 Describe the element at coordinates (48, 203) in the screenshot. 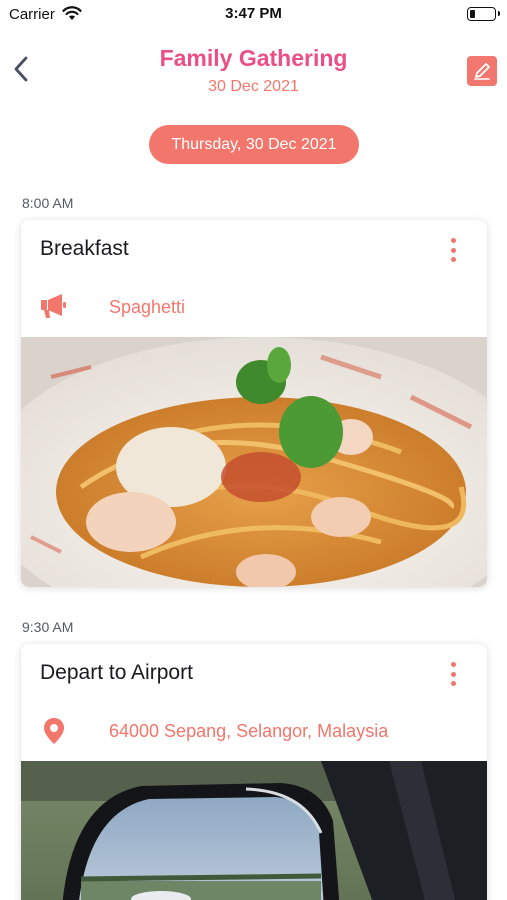

I see `event-time-label: 8:00 AM` at that location.